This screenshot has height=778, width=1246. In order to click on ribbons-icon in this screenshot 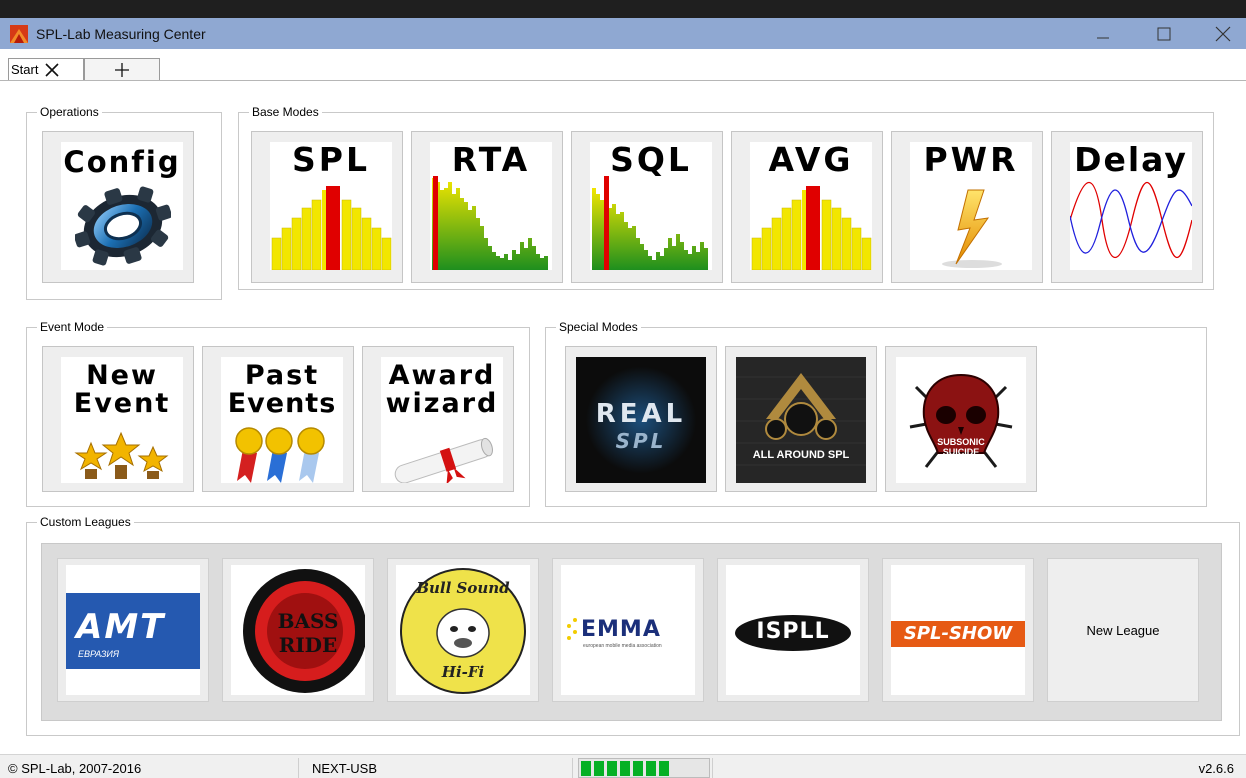, I will do `click(280, 455)`.